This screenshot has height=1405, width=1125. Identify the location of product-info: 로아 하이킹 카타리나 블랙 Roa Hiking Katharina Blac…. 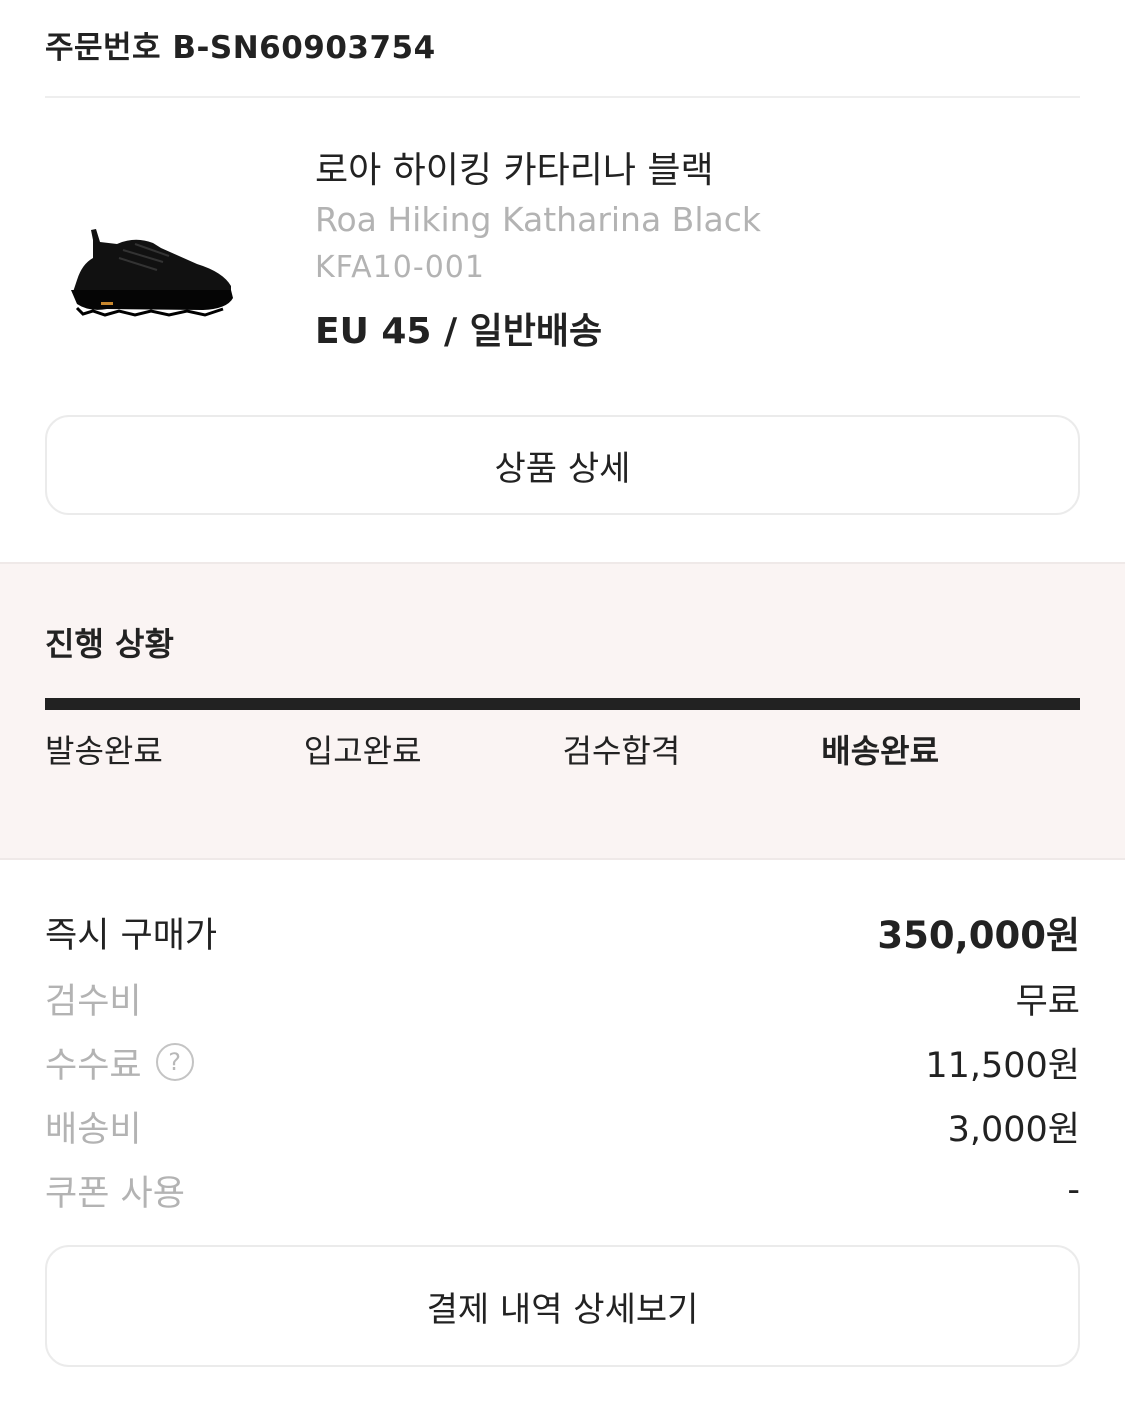
(538, 255).